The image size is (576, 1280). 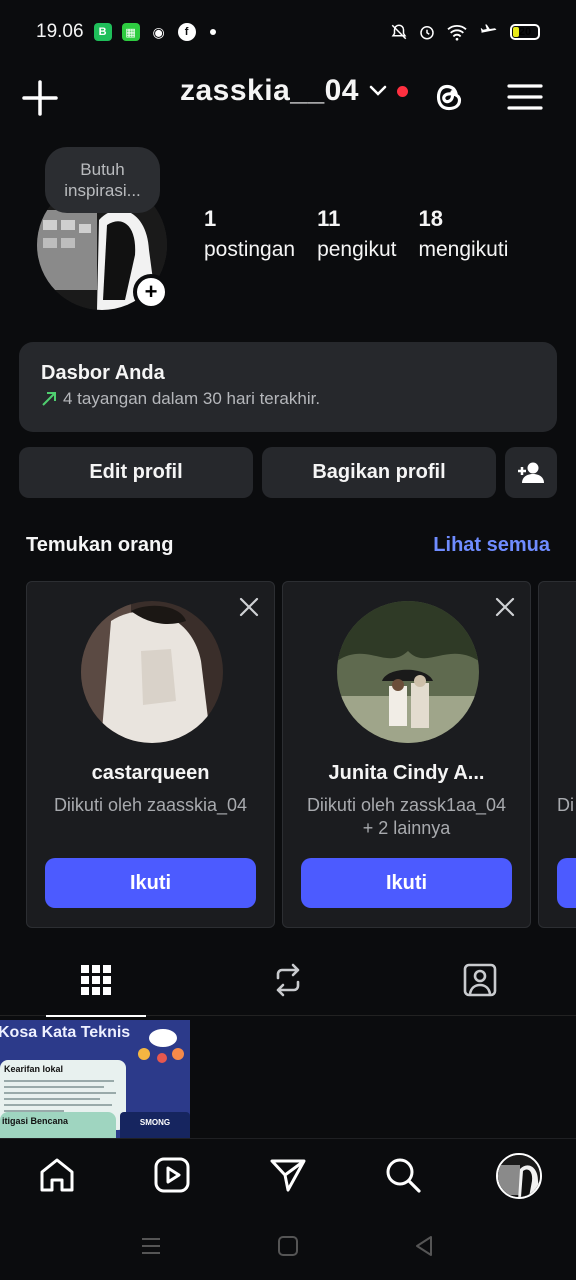 I want to click on back-triangle-icon, so click(x=424, y=1246).